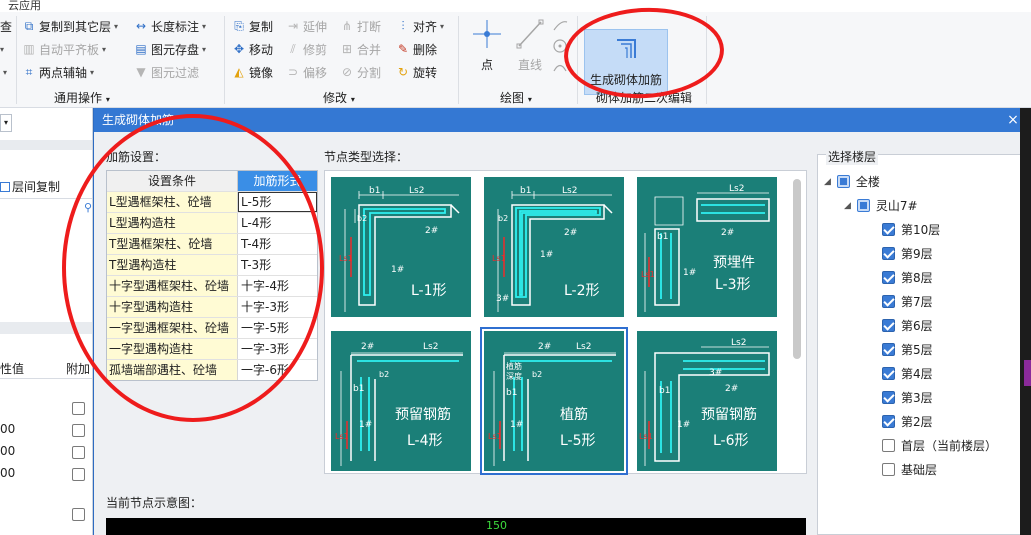 The width and height of the screenshot is (1031, 535). Describe the element at coordinates (29, 72) in the screenshot. I see `two-point-axis-icon: ⌗` at that location.